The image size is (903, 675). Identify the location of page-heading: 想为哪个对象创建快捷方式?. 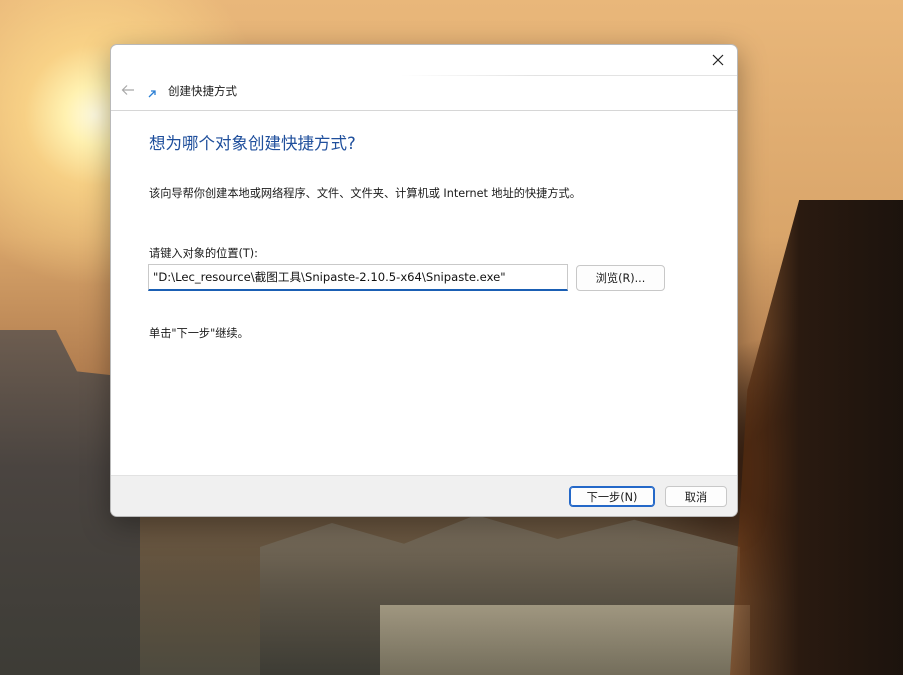
(252, 143).